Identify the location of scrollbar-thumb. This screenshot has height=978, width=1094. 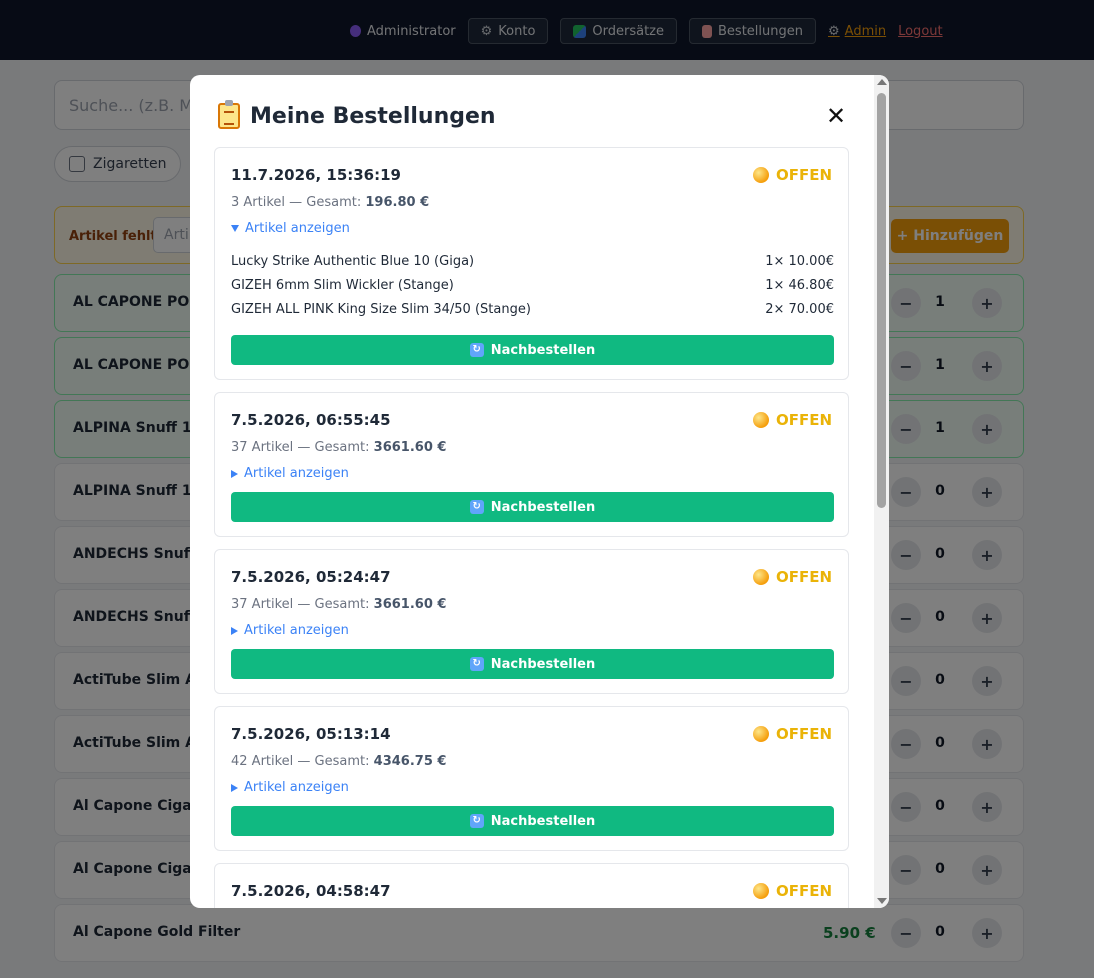
(881, 300).